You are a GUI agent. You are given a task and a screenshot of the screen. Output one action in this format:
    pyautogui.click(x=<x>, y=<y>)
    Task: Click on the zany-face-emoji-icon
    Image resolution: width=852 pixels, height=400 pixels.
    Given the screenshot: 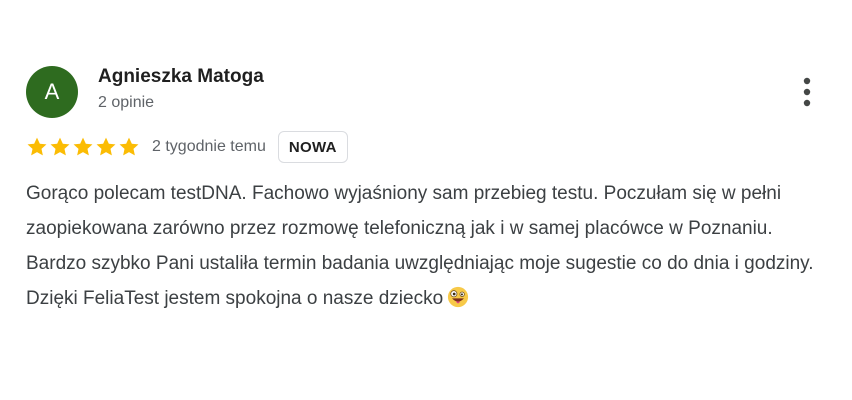 What is the action you would take?
    pyautogui.click(x=458, y=297)
    